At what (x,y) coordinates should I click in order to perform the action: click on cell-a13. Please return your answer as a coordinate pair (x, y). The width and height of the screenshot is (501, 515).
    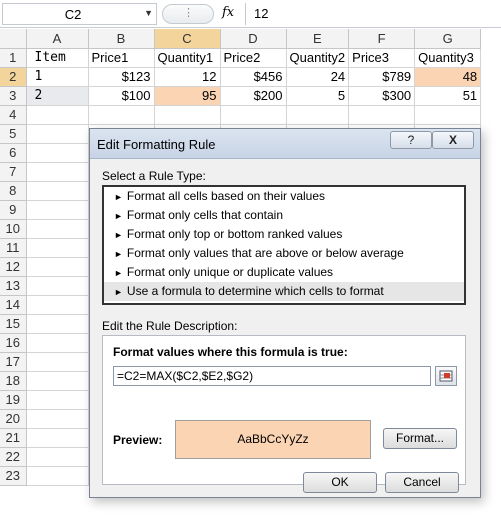
    Looking at the image, I should click on (57, 286).